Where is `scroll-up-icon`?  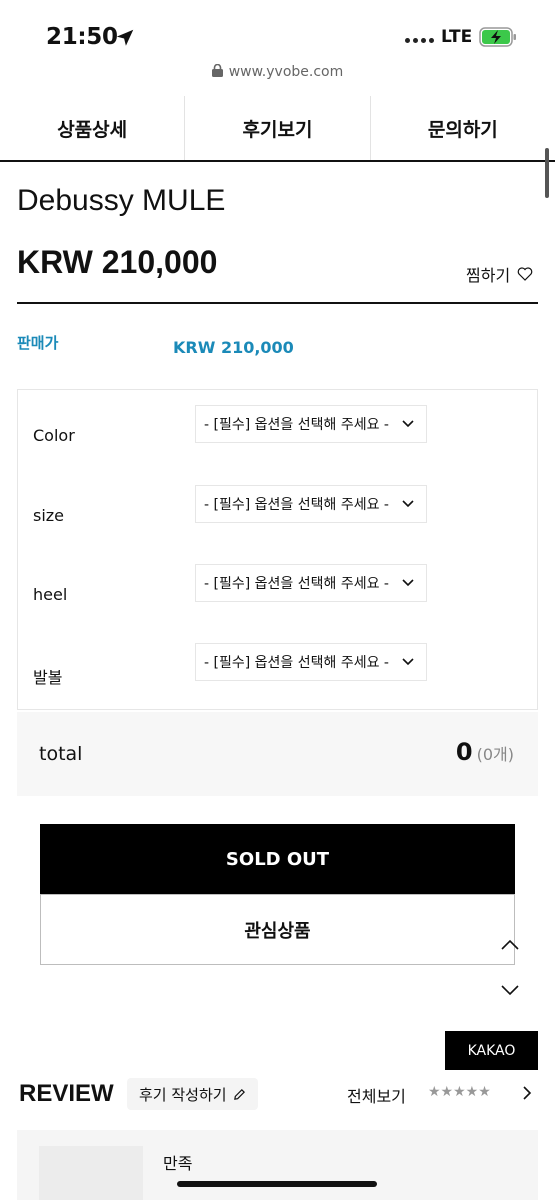
scroll-up-icon is located at coordinates (510, 945).